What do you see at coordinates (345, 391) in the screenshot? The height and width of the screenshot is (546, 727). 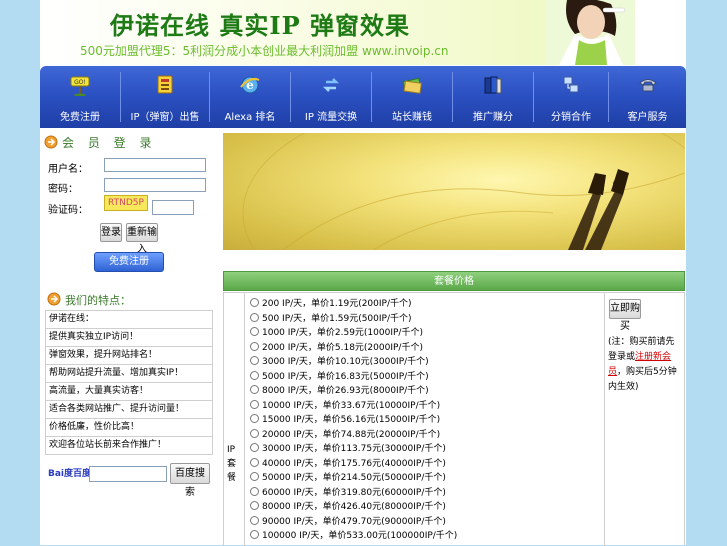 I see `option-text: 8000 IP/天，单价26.93元(8000IP/千个)` at bounding box center [345, 391].